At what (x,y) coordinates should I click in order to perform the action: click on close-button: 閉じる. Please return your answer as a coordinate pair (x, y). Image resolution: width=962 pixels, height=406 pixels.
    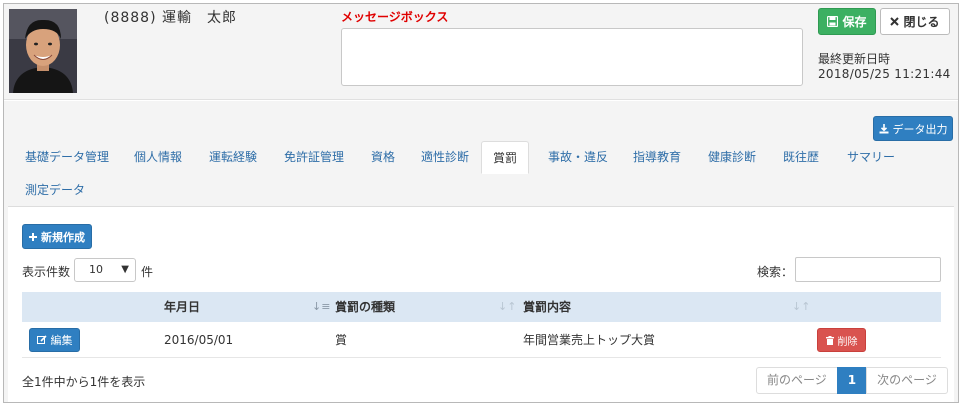
    Looking at the image, I should click on (915, 21).